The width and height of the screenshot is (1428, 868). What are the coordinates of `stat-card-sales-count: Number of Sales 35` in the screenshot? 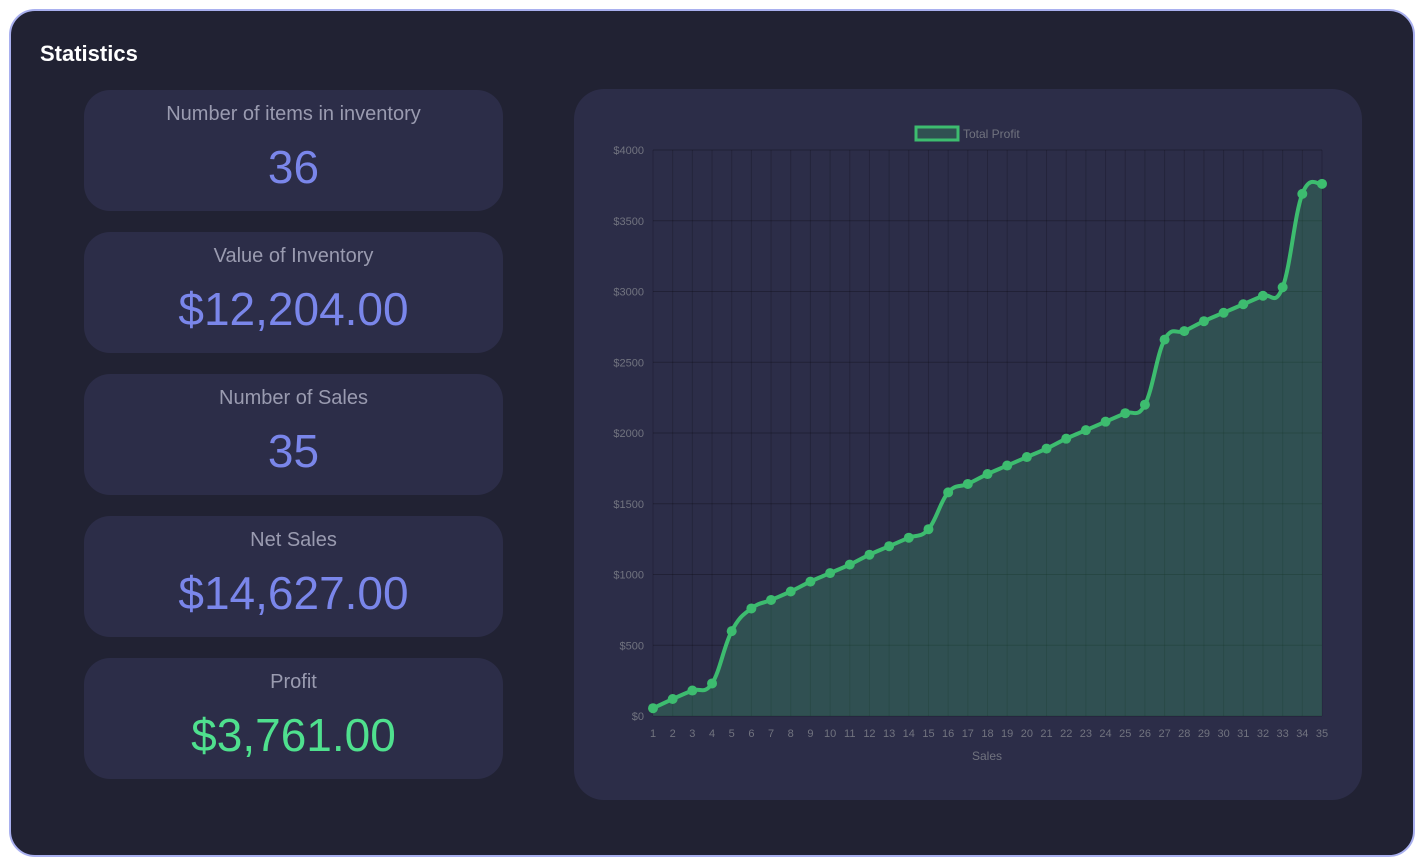 It's located at (293, 434).